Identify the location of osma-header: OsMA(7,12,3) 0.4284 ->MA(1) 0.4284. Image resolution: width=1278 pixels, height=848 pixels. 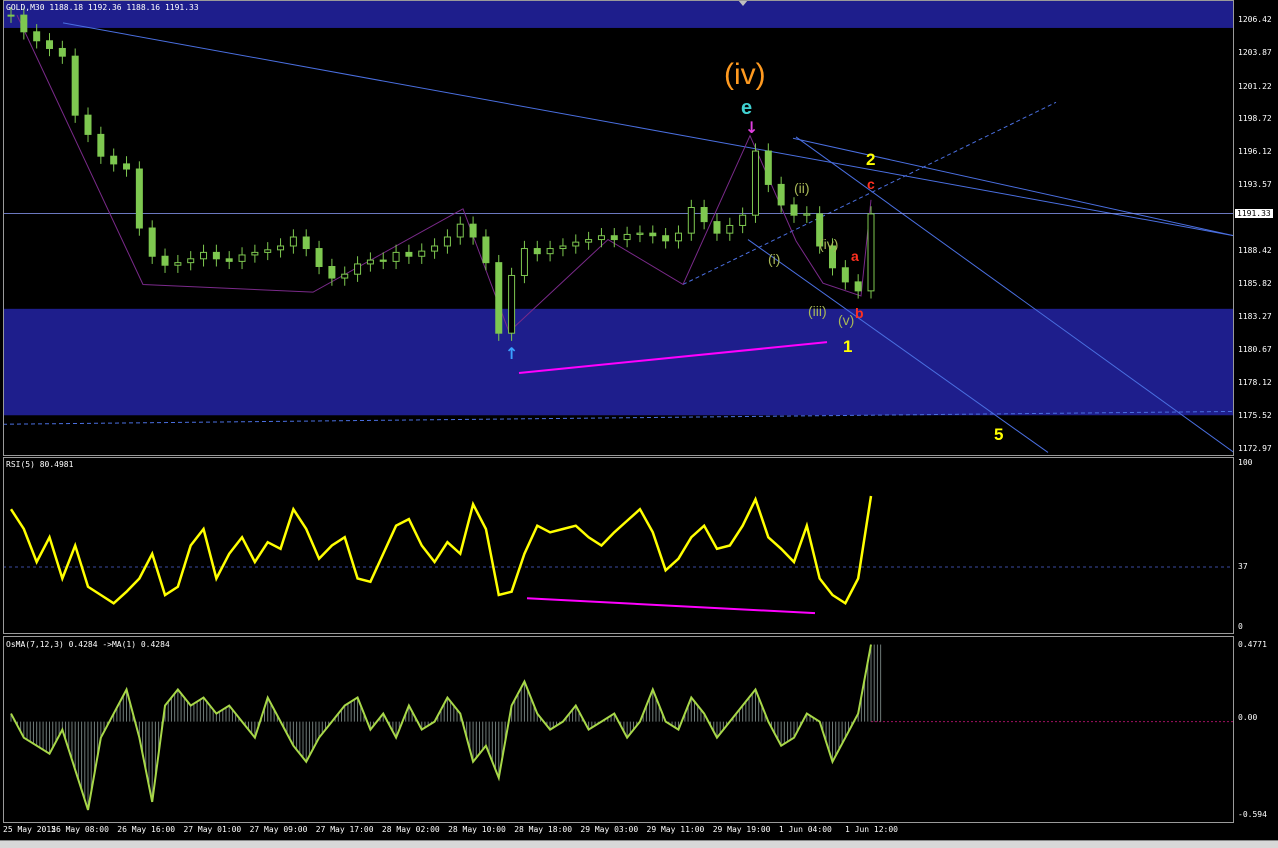
(88, 644).